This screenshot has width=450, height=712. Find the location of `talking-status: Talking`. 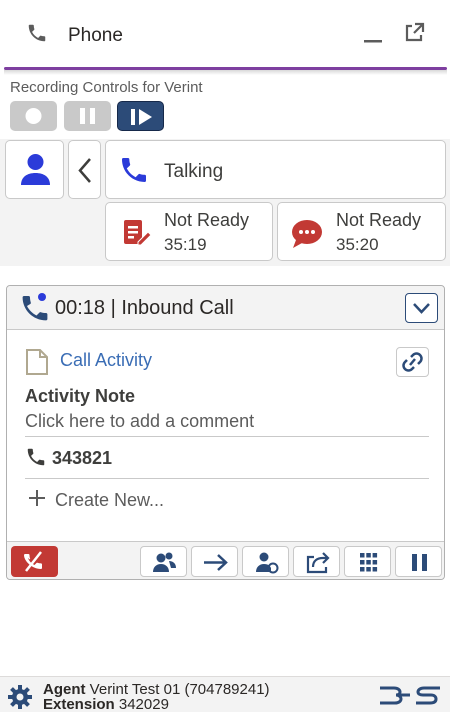

talking-status: Talking is located at coordinates (275, 169).